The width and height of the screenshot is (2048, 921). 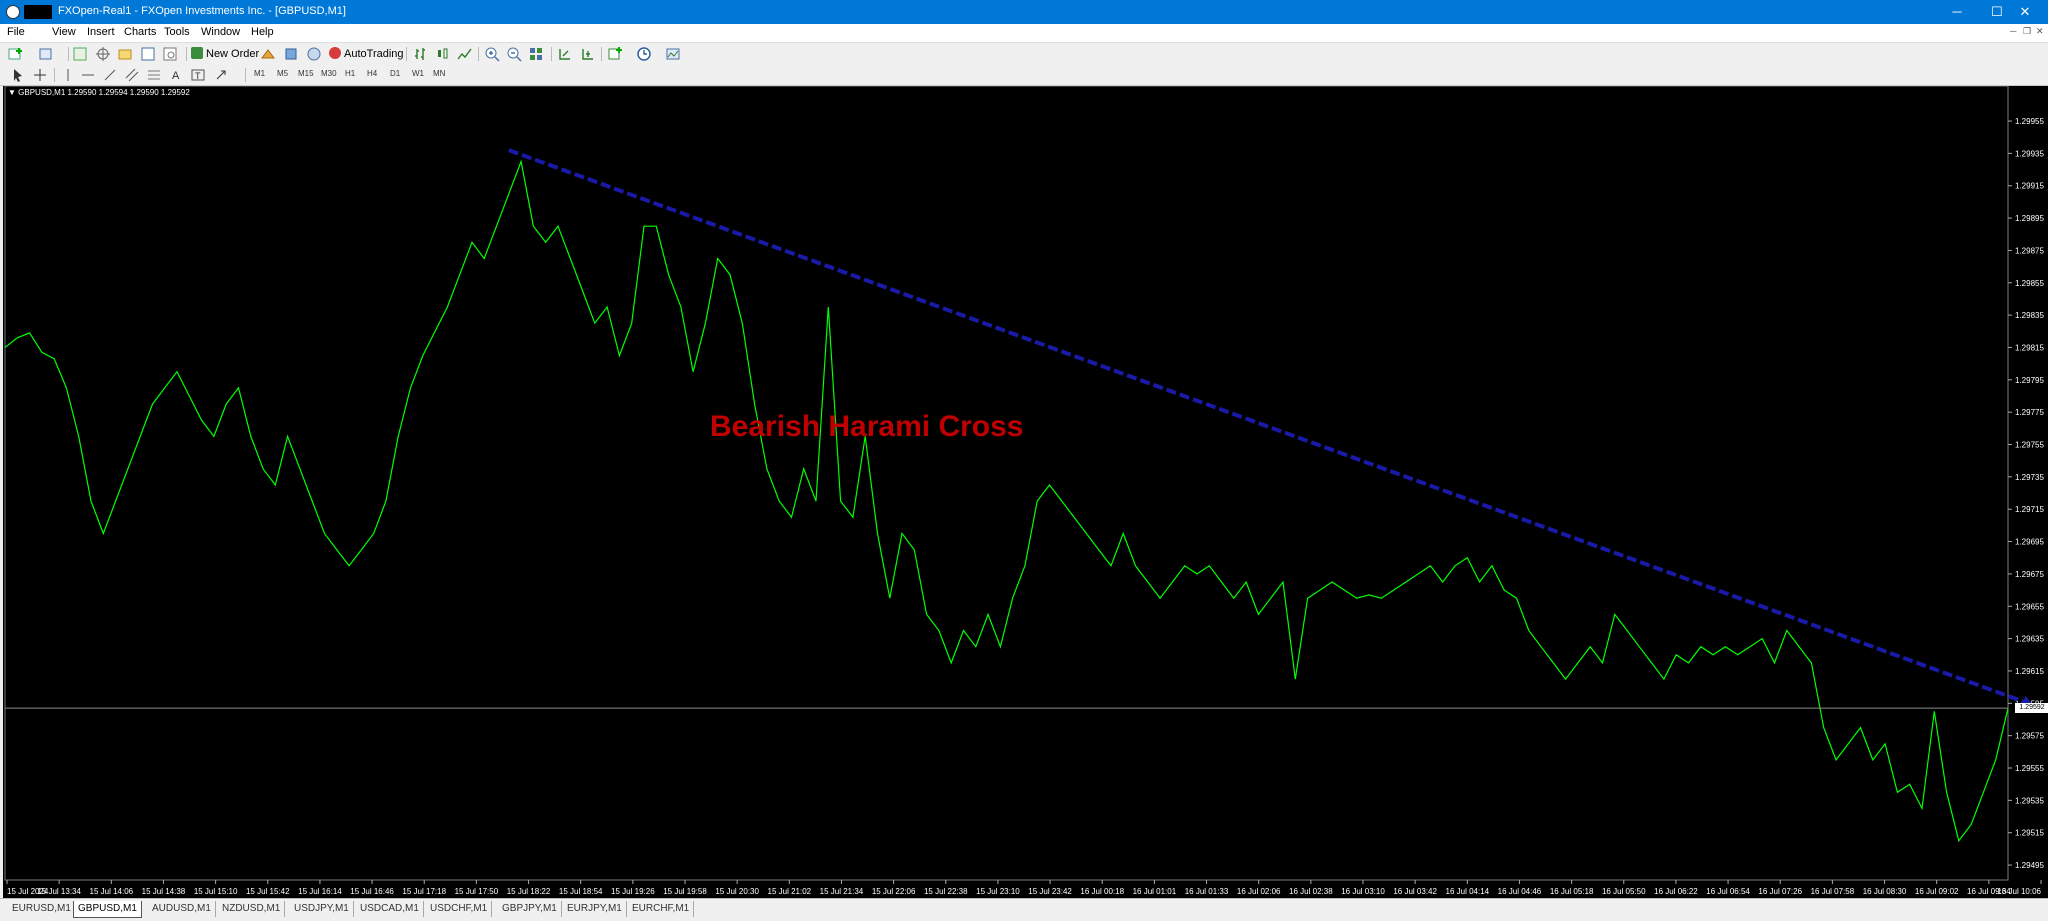 What do you see at coordinates (2025, 12) in the screenshot?
I see `close-button: ✕` at bounding box center [2025, 12].